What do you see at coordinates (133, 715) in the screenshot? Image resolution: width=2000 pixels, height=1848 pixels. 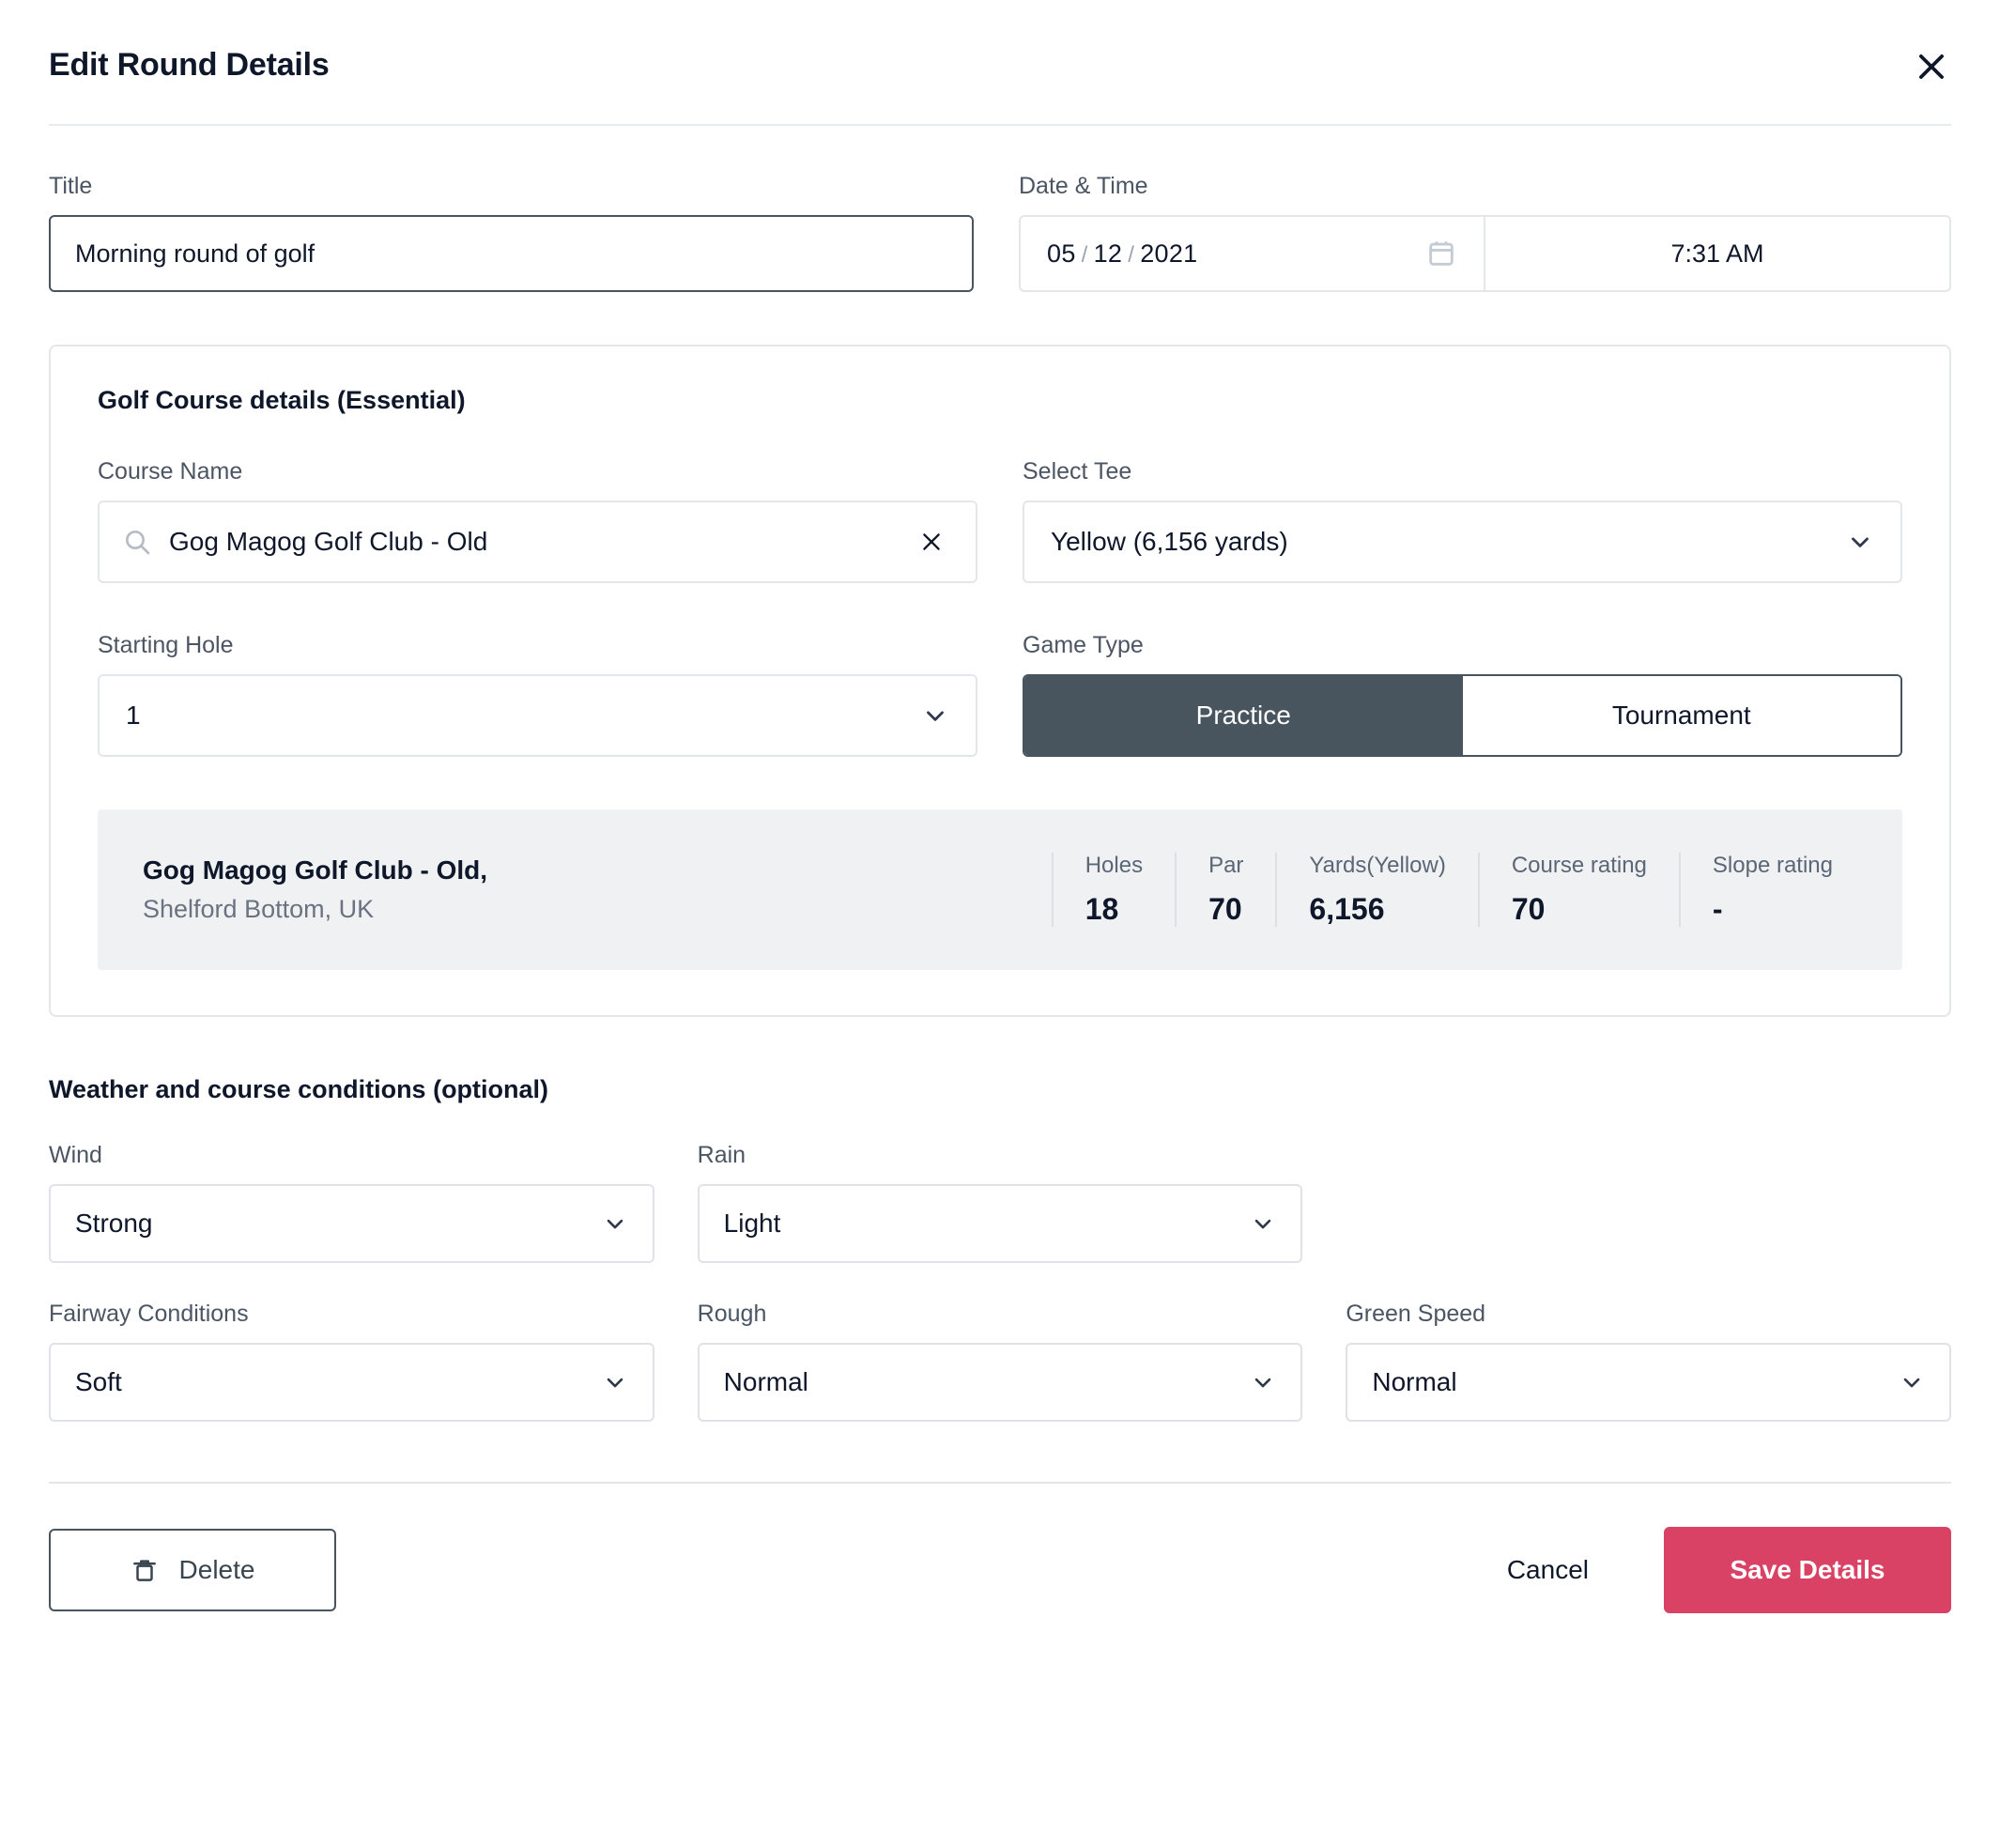 I see `starting-hole-value: 1` at bounding box center [133, 715].